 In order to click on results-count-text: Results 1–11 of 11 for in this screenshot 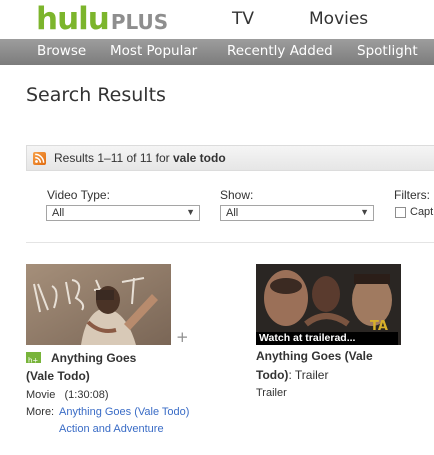, I will do `click(113, 158)`.